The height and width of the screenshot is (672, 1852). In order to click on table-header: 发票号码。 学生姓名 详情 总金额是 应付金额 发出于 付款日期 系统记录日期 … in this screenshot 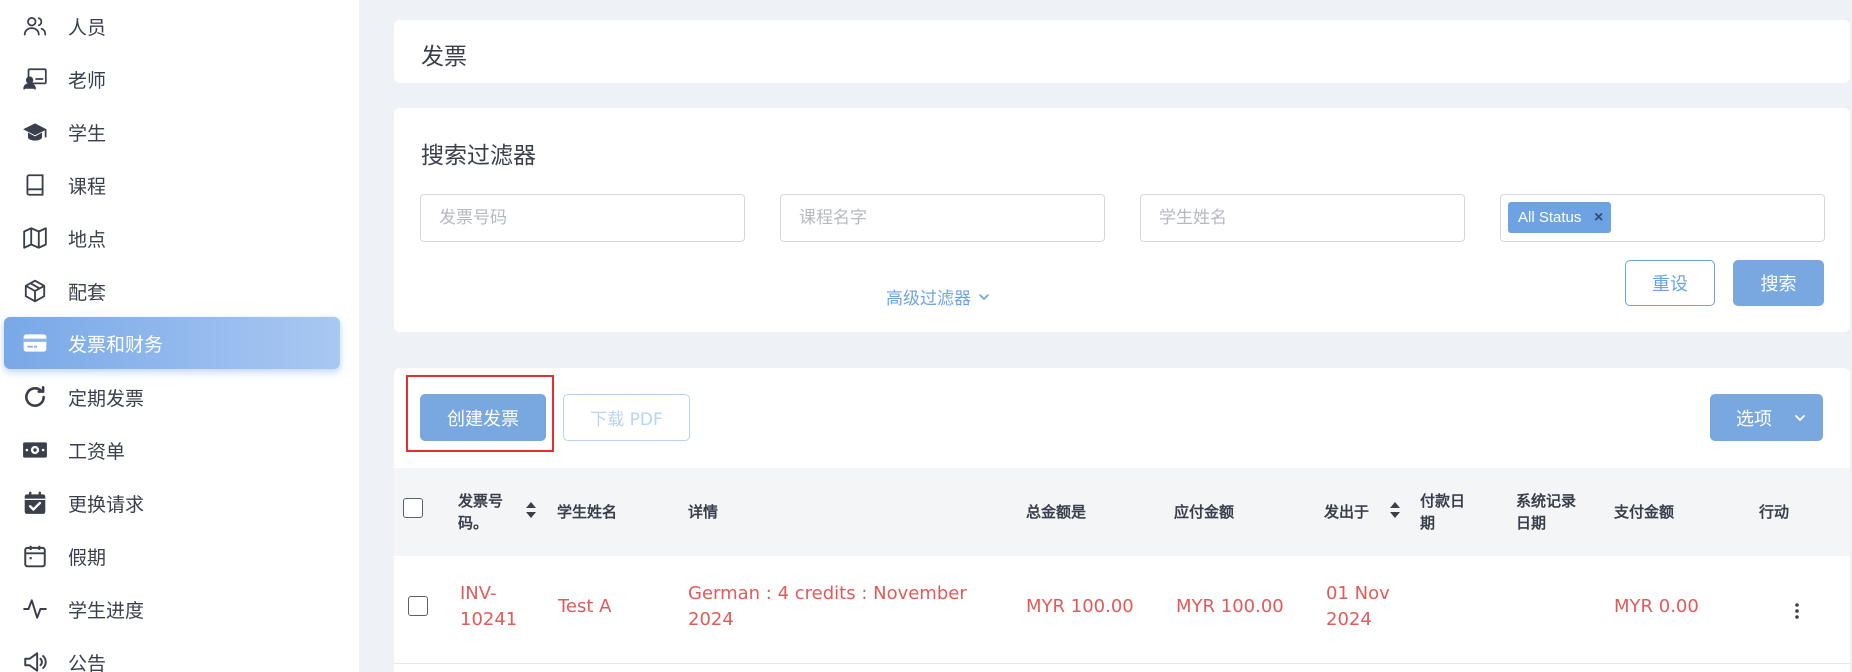, I will do `click(1122, 512)`.